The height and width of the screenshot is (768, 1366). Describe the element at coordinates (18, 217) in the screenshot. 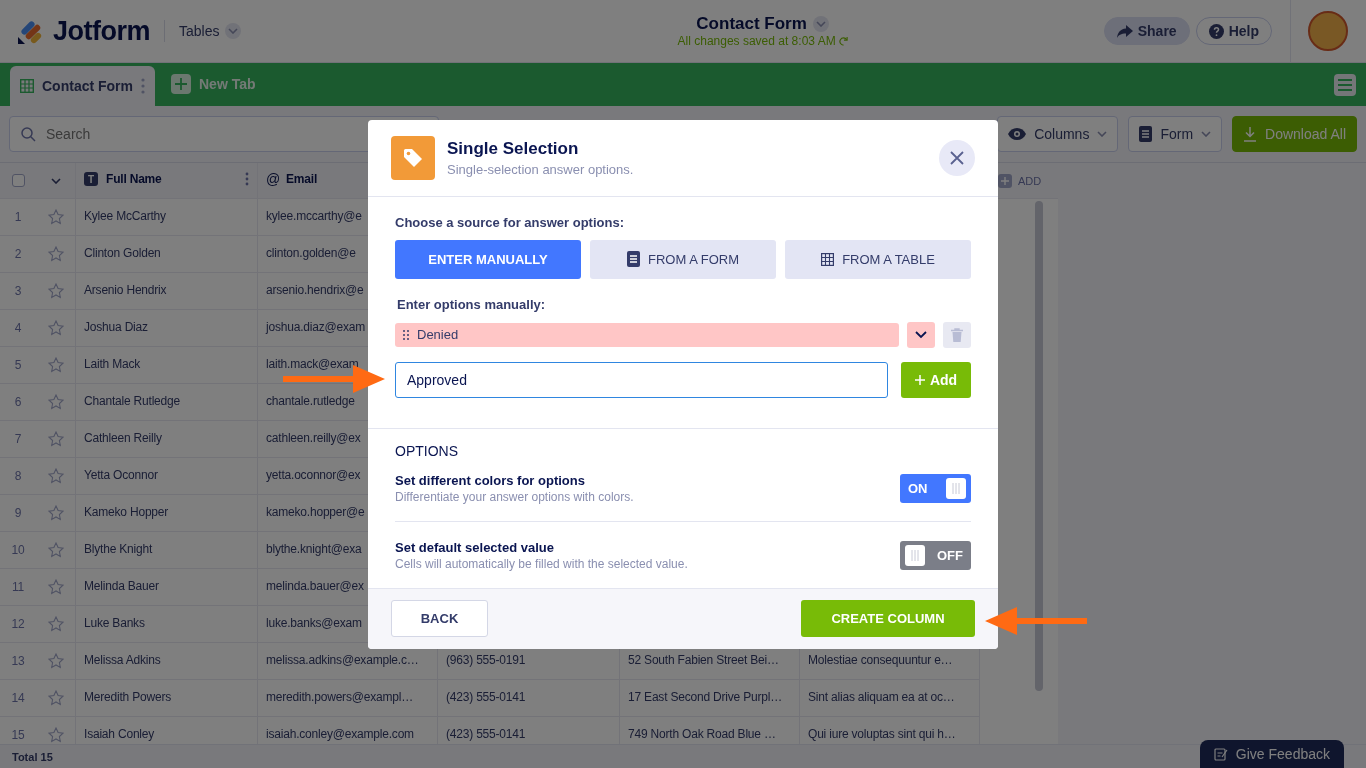

I see `row-number: 1` at that location.